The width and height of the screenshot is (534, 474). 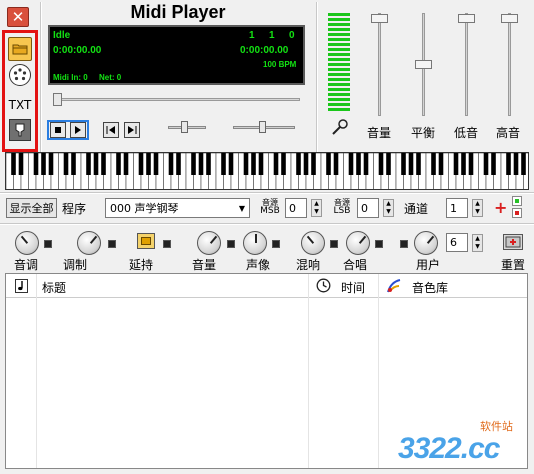 What do you see at coordinates (313, 243) in the screenshot?
I see `reverb-knob` at bounding box center [313, 243].